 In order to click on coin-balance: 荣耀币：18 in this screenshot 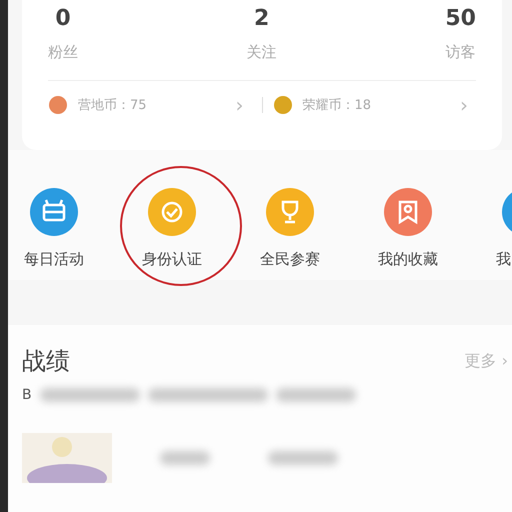, I will do `click(372, 105)`.